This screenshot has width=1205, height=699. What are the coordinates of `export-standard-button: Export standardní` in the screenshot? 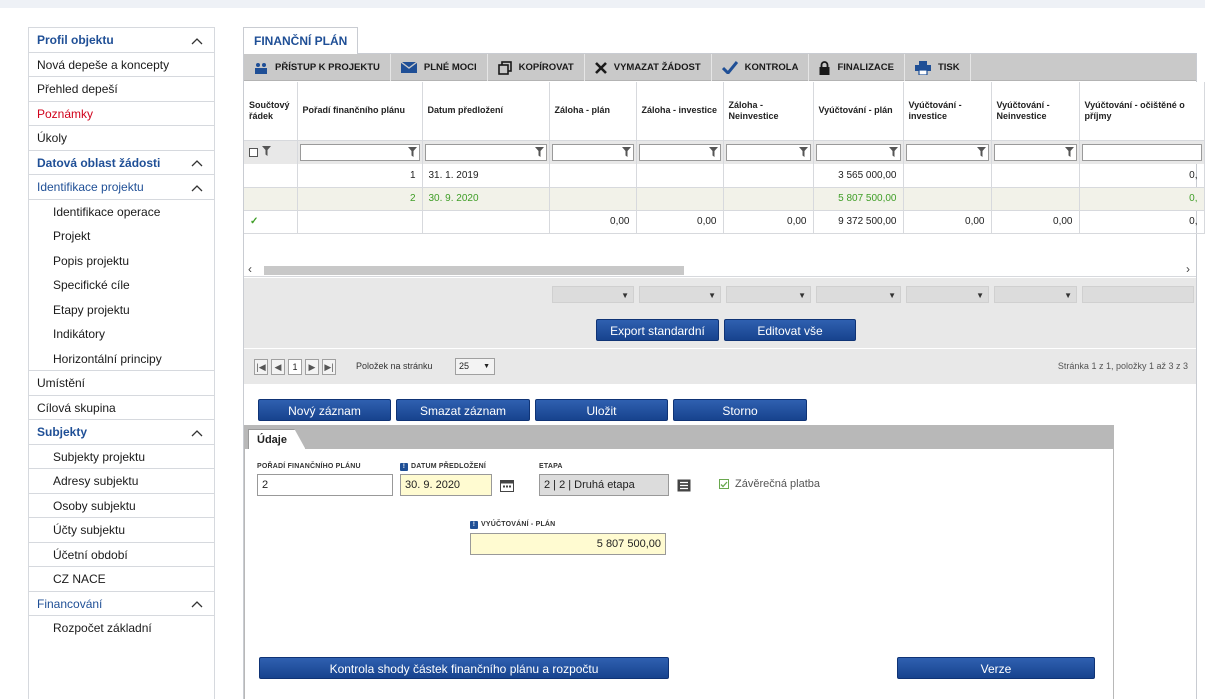 It's located at (657, 330).